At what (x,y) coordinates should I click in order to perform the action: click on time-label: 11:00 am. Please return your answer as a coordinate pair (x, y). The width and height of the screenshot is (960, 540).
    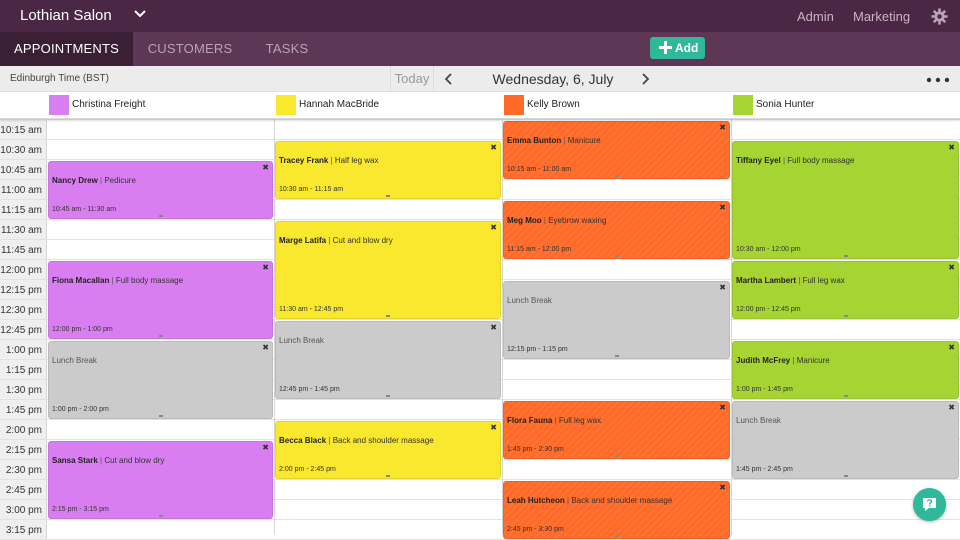
    Looking at the image, I should click on (21, 190).